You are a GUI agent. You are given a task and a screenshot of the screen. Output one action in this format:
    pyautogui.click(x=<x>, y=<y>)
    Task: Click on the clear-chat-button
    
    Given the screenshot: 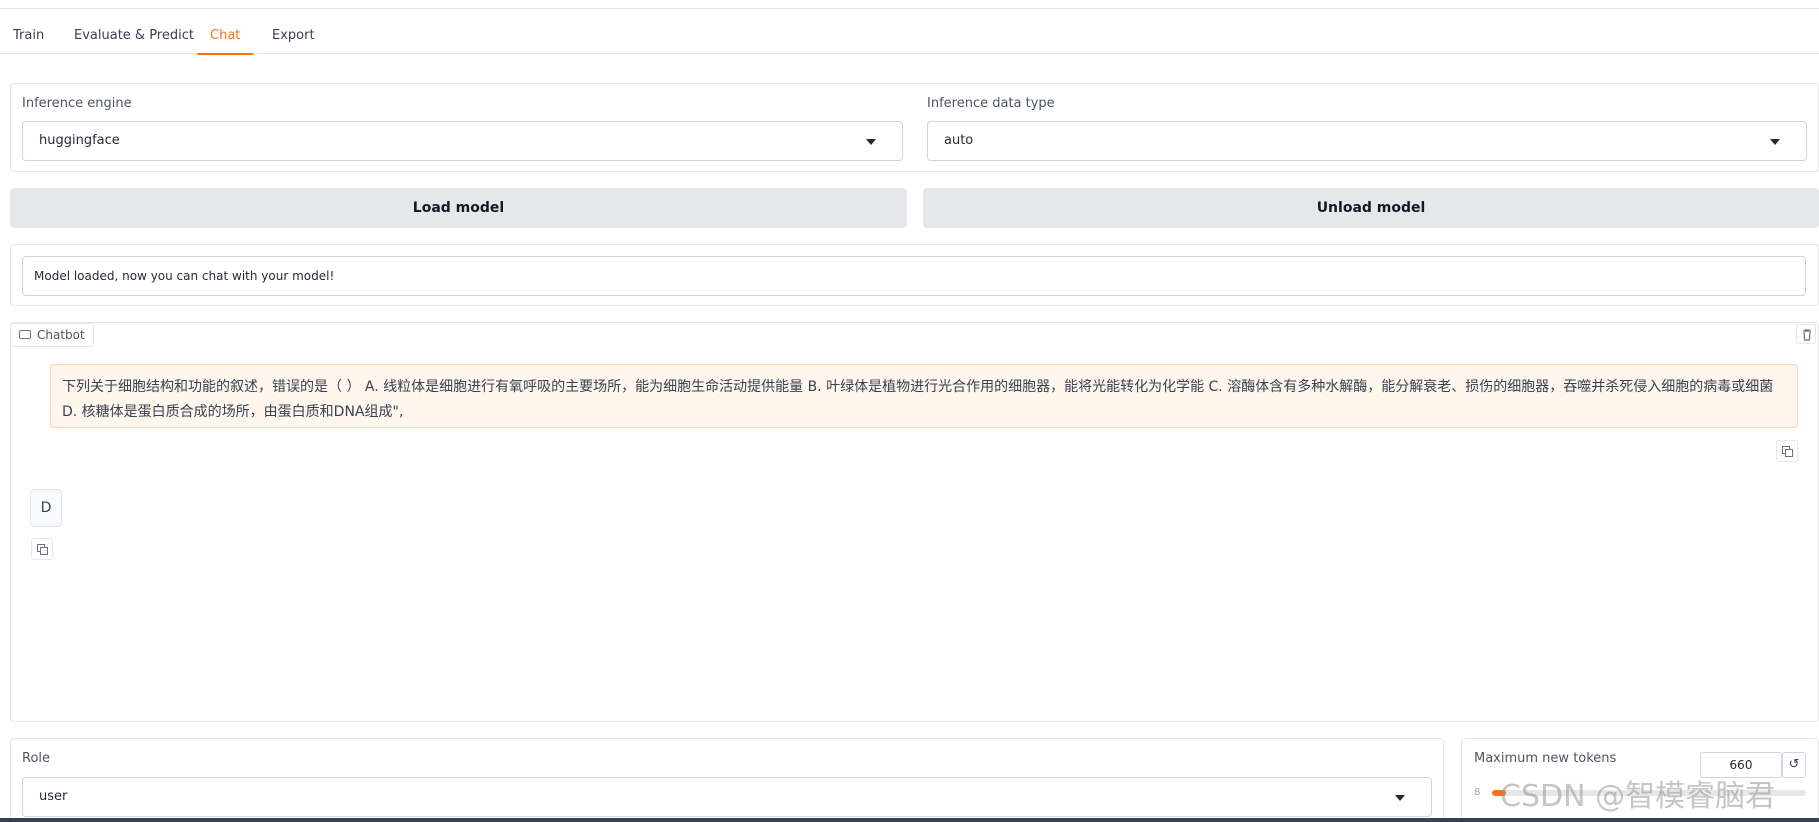 What is the action you would take?
    pyautogui.click(x=1806, y=334)
    